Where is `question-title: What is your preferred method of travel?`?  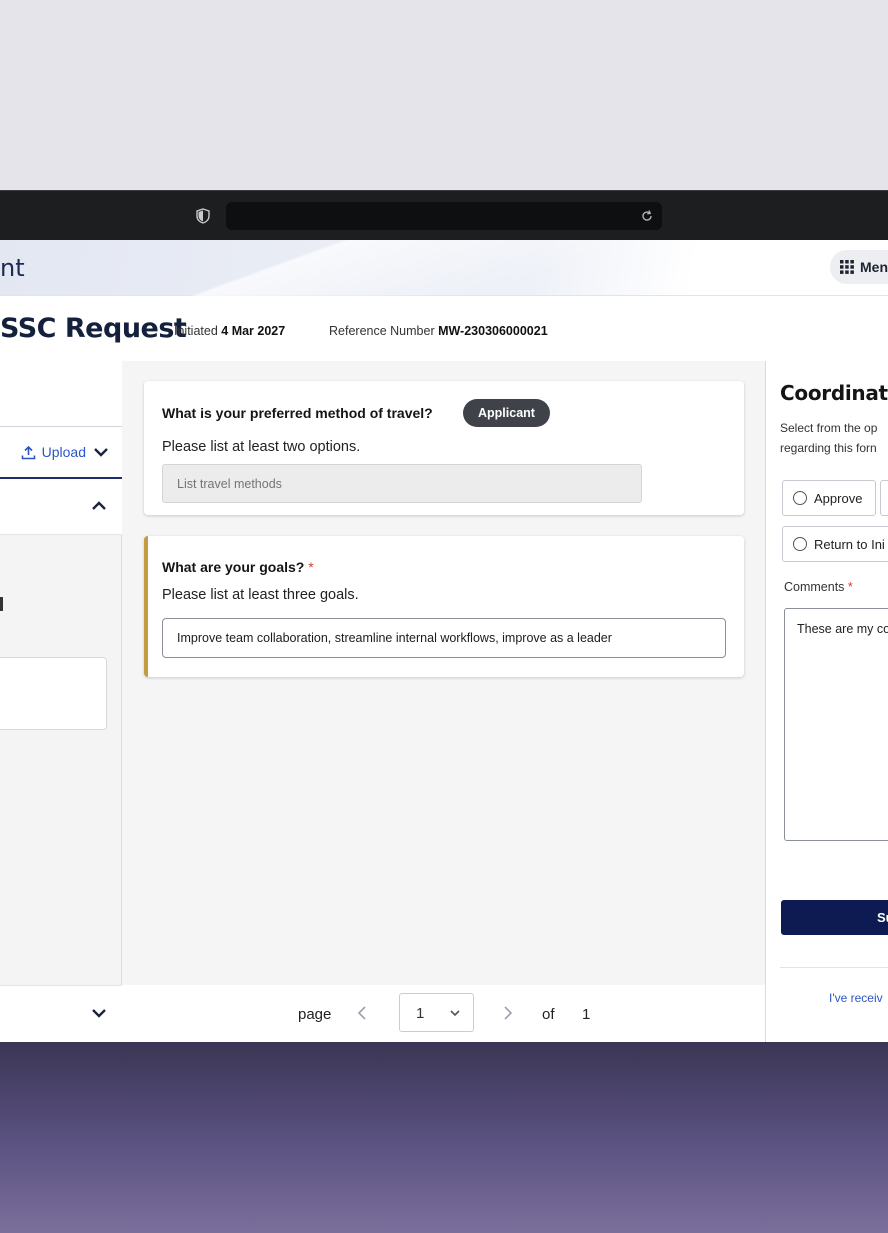
question-title: What is your preferred method of travel? is located at coordinates (297, 413).